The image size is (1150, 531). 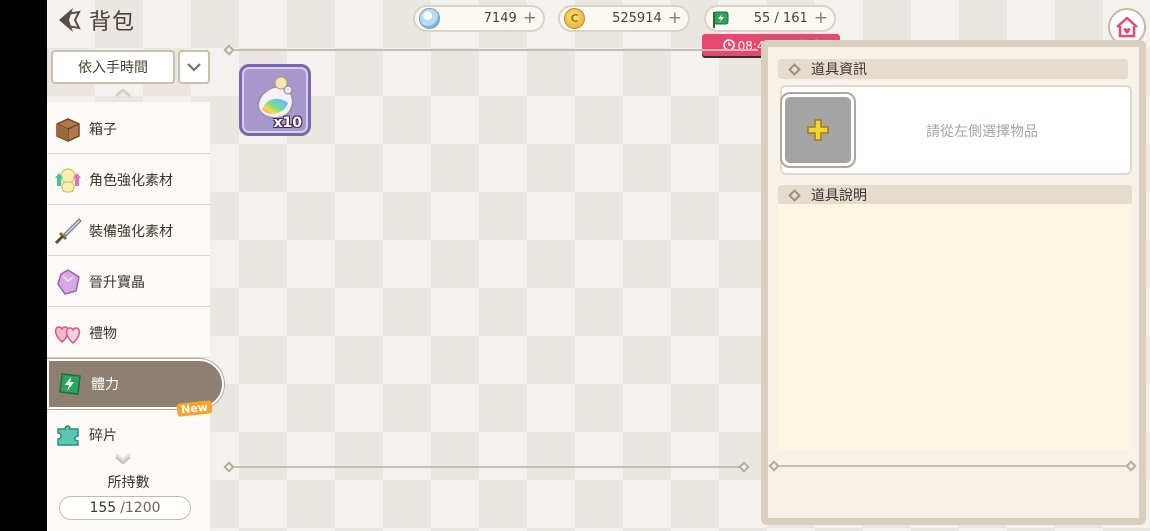 I want to click on chevron-down-icon, so click(x=194, y=67).